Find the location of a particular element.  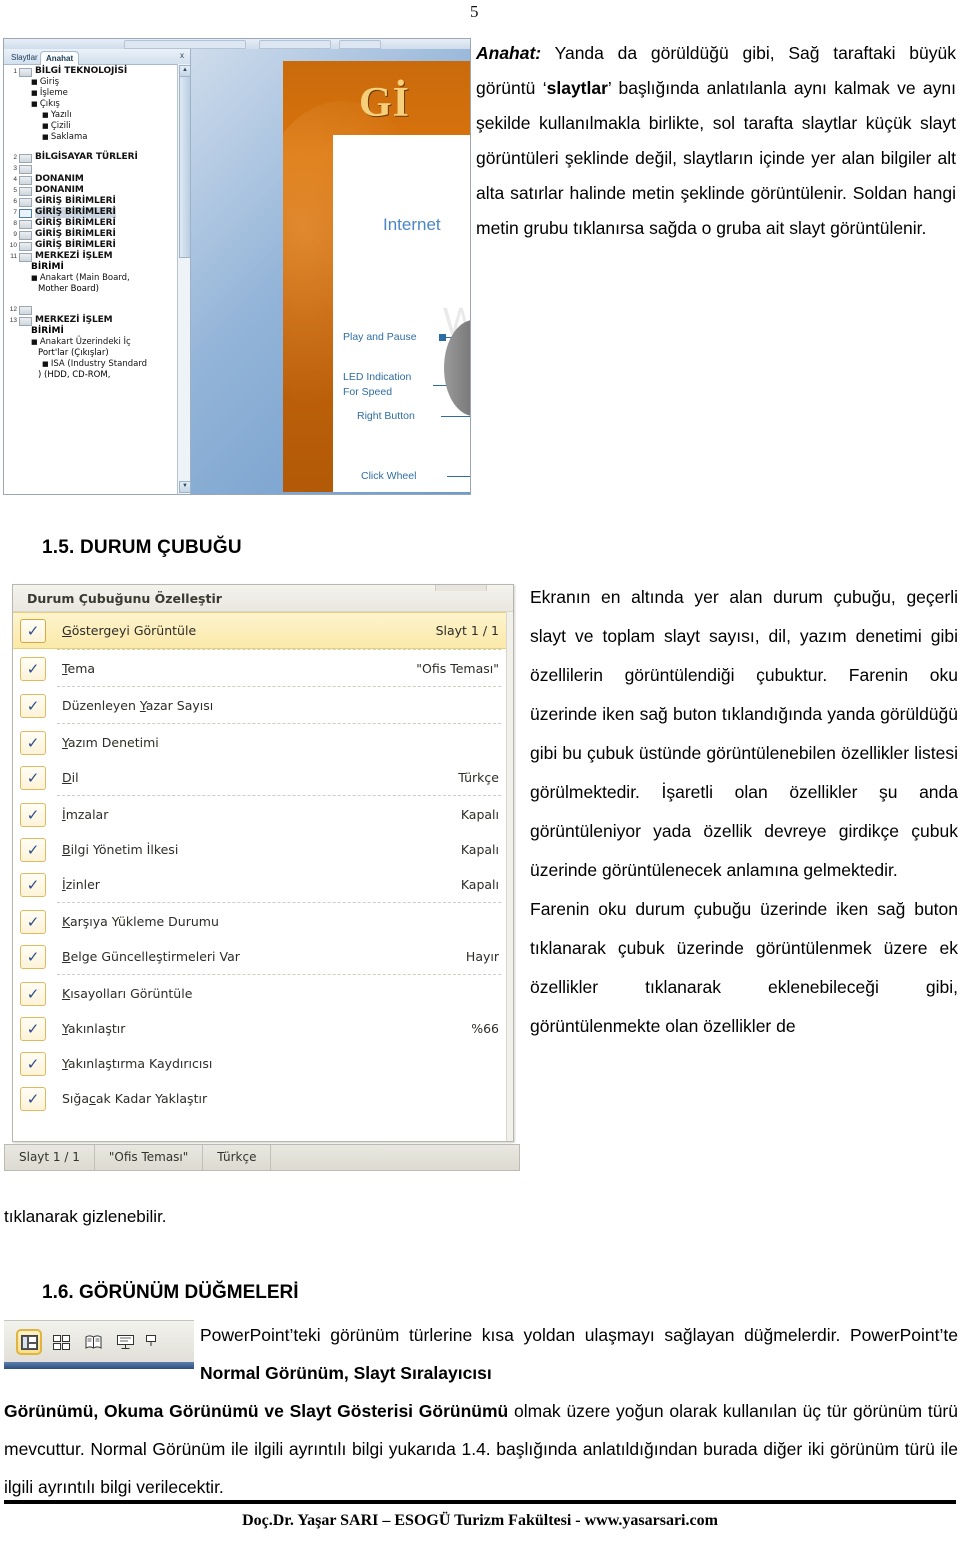

status-bar-menu-item: ✓ Sığacak Kadar Yaklaştır is located at coordinates (263, 1098).